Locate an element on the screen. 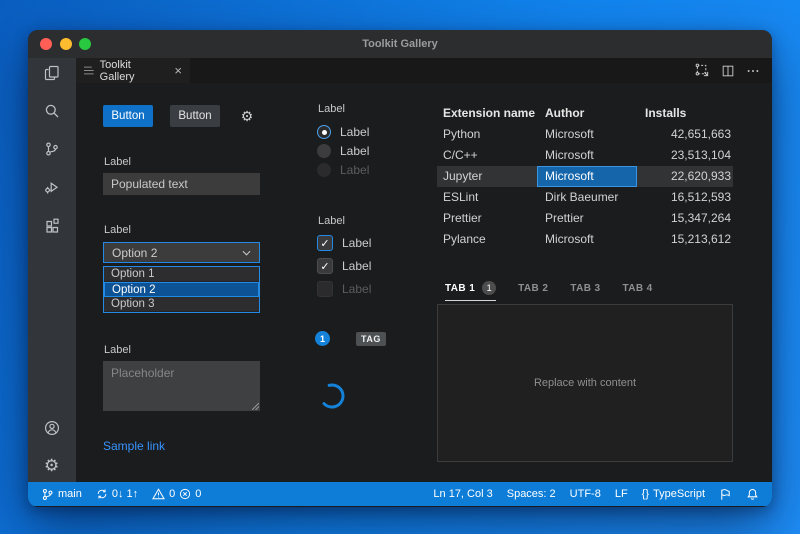 The height and width of the screenshot is (534, 800). column-header: Installs is located at coordinates (685, 113).